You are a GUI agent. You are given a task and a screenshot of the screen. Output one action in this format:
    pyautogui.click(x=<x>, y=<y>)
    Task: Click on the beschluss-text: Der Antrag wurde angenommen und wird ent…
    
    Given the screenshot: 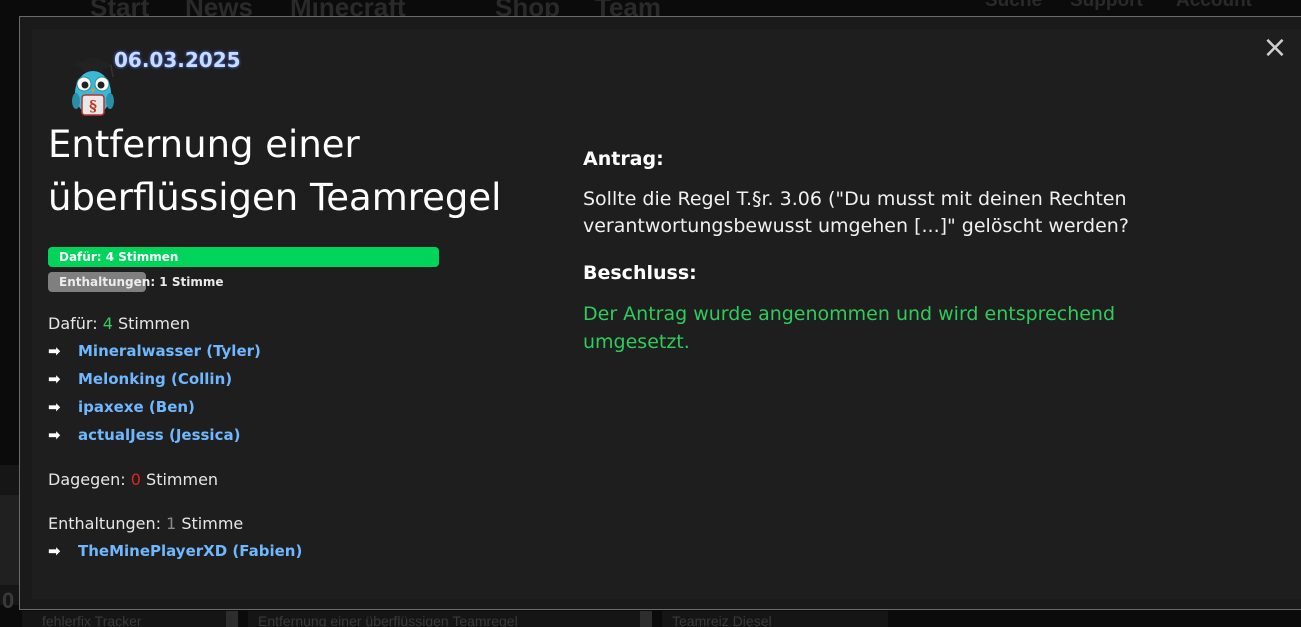 What is the action you would take?
    pyautogui.click(x=849, y=328)
    